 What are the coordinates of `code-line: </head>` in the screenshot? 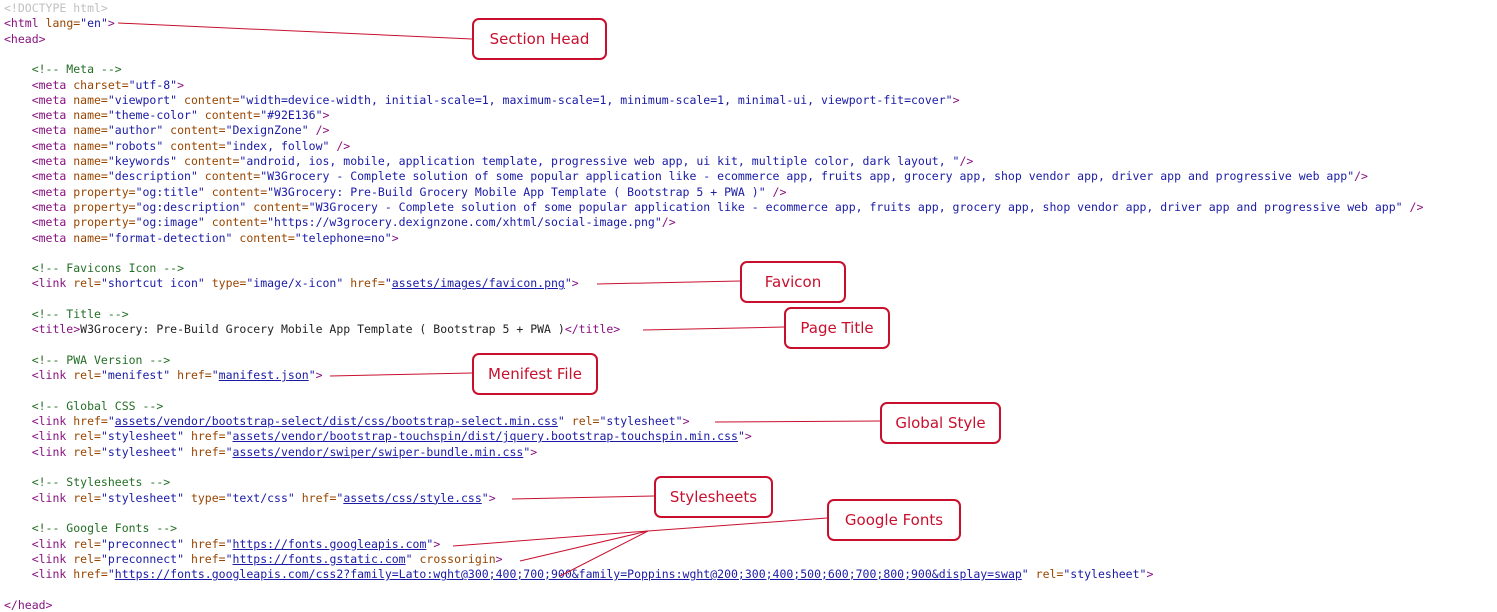 It's located at (28, 605).